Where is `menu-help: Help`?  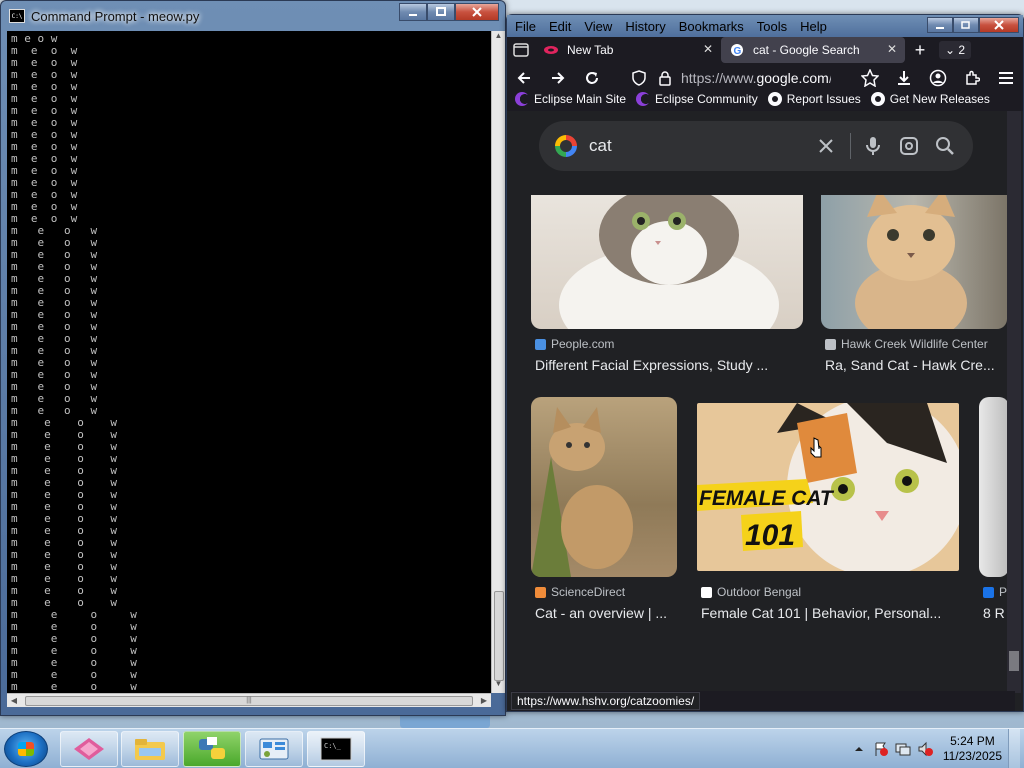
menu-help: Help is located at coordinates (813, 26).